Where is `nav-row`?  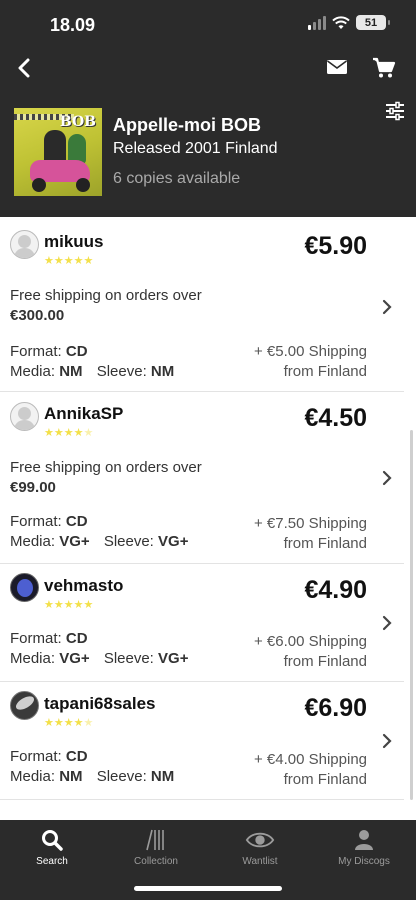
nav-row is located at coordinates (208, 69).